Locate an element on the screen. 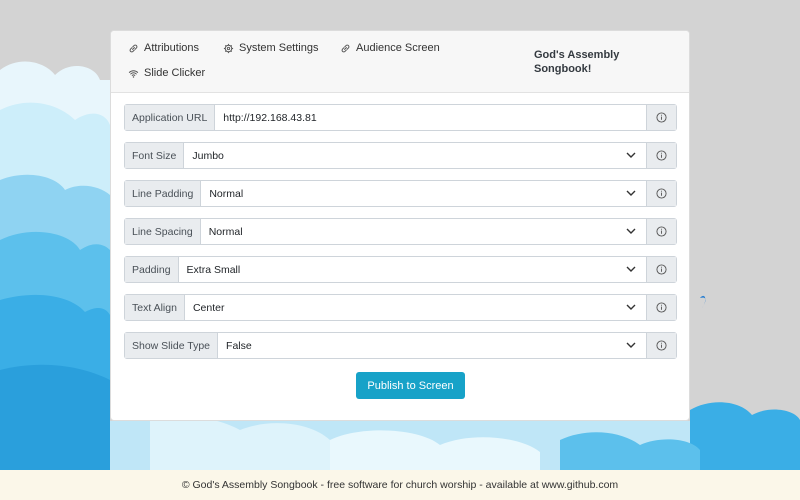 This screenshot has height=500, width=800. font-size-info-button is located at coordinates (661, 155).